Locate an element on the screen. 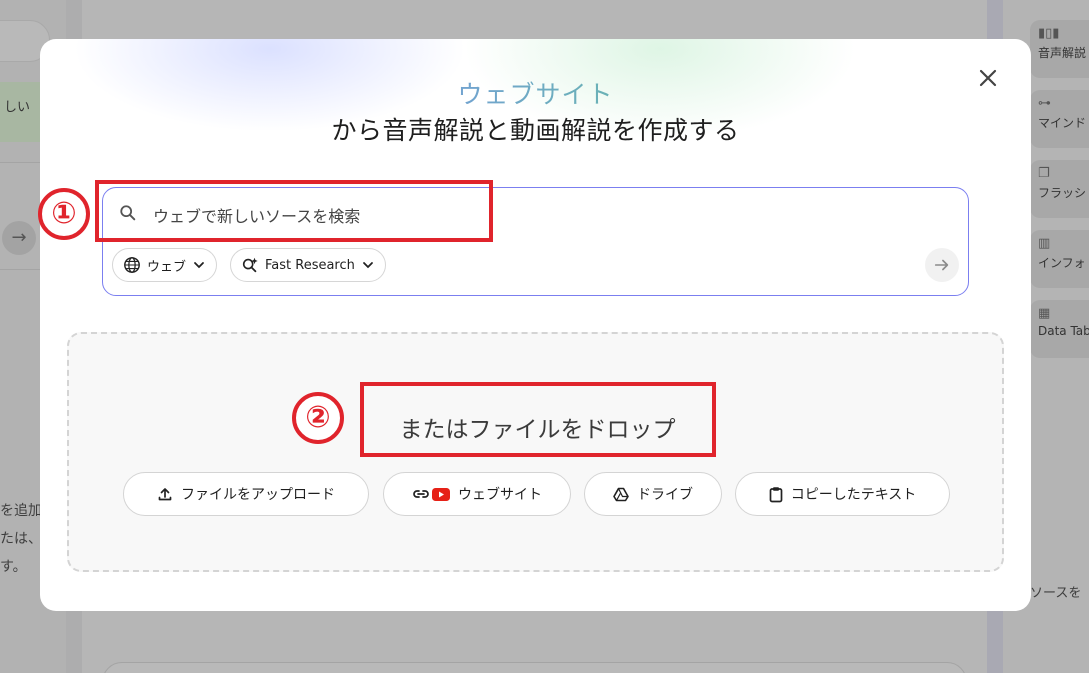 The height and width of the screenshot is (673, 1089). upload-icon is located at coordinates (165, 494).